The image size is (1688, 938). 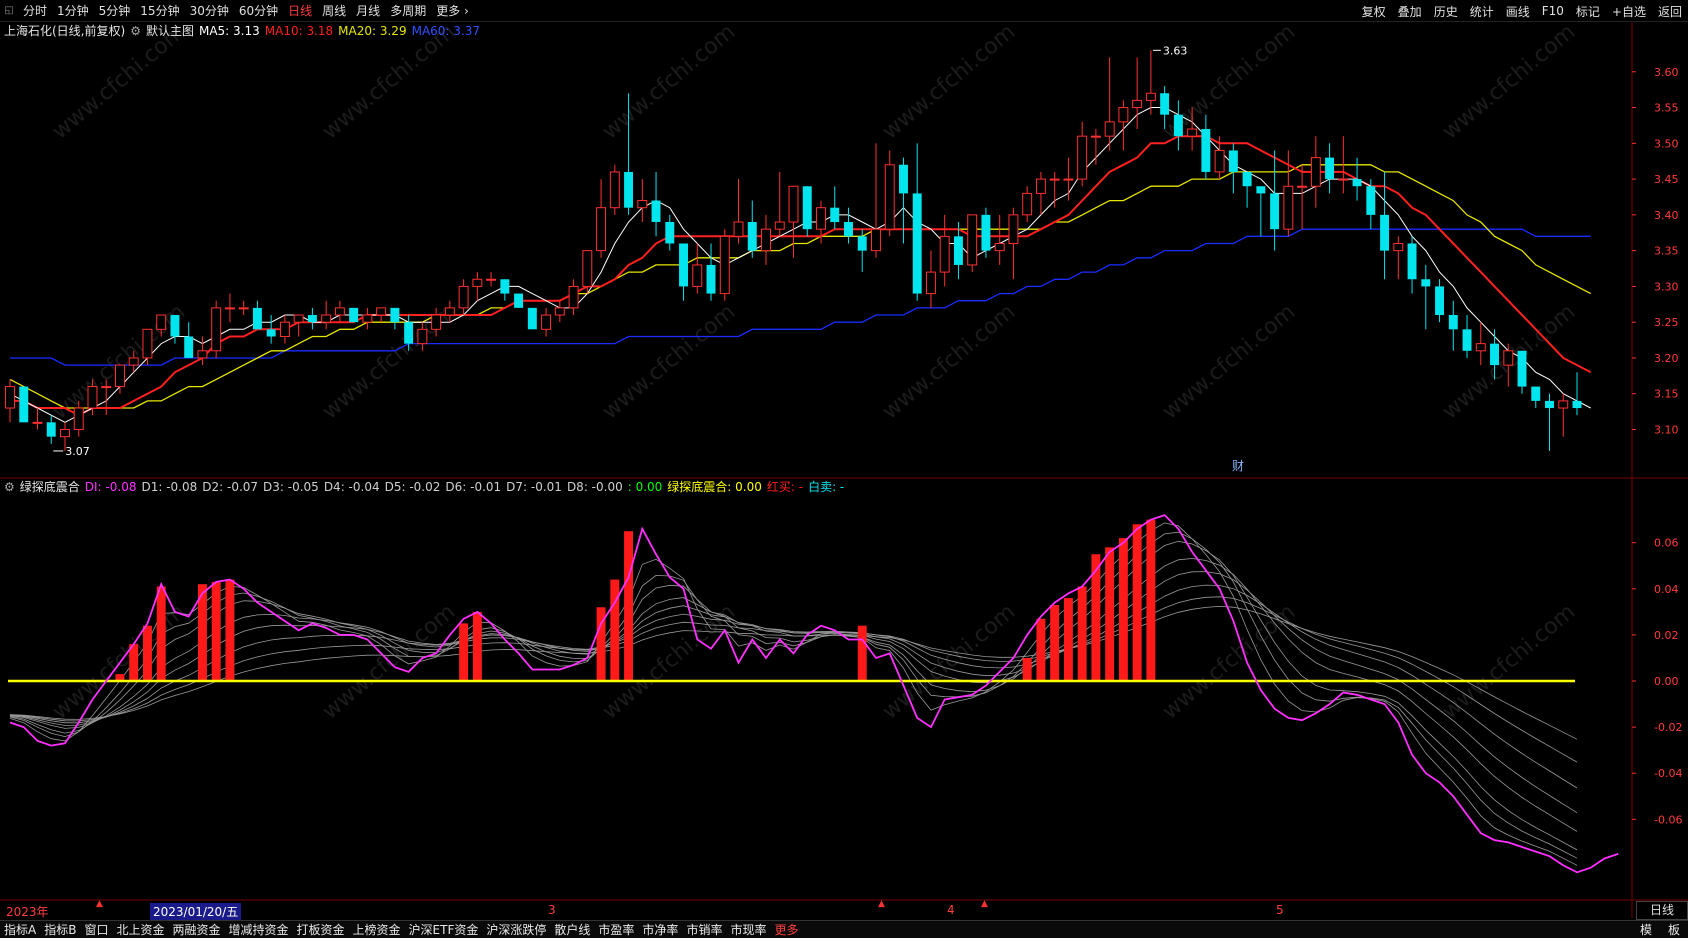 What do you see at coordinates (1280, 910) in the screenshot?
I see `month-label-5: 5` at bounding box center [1280, 910].